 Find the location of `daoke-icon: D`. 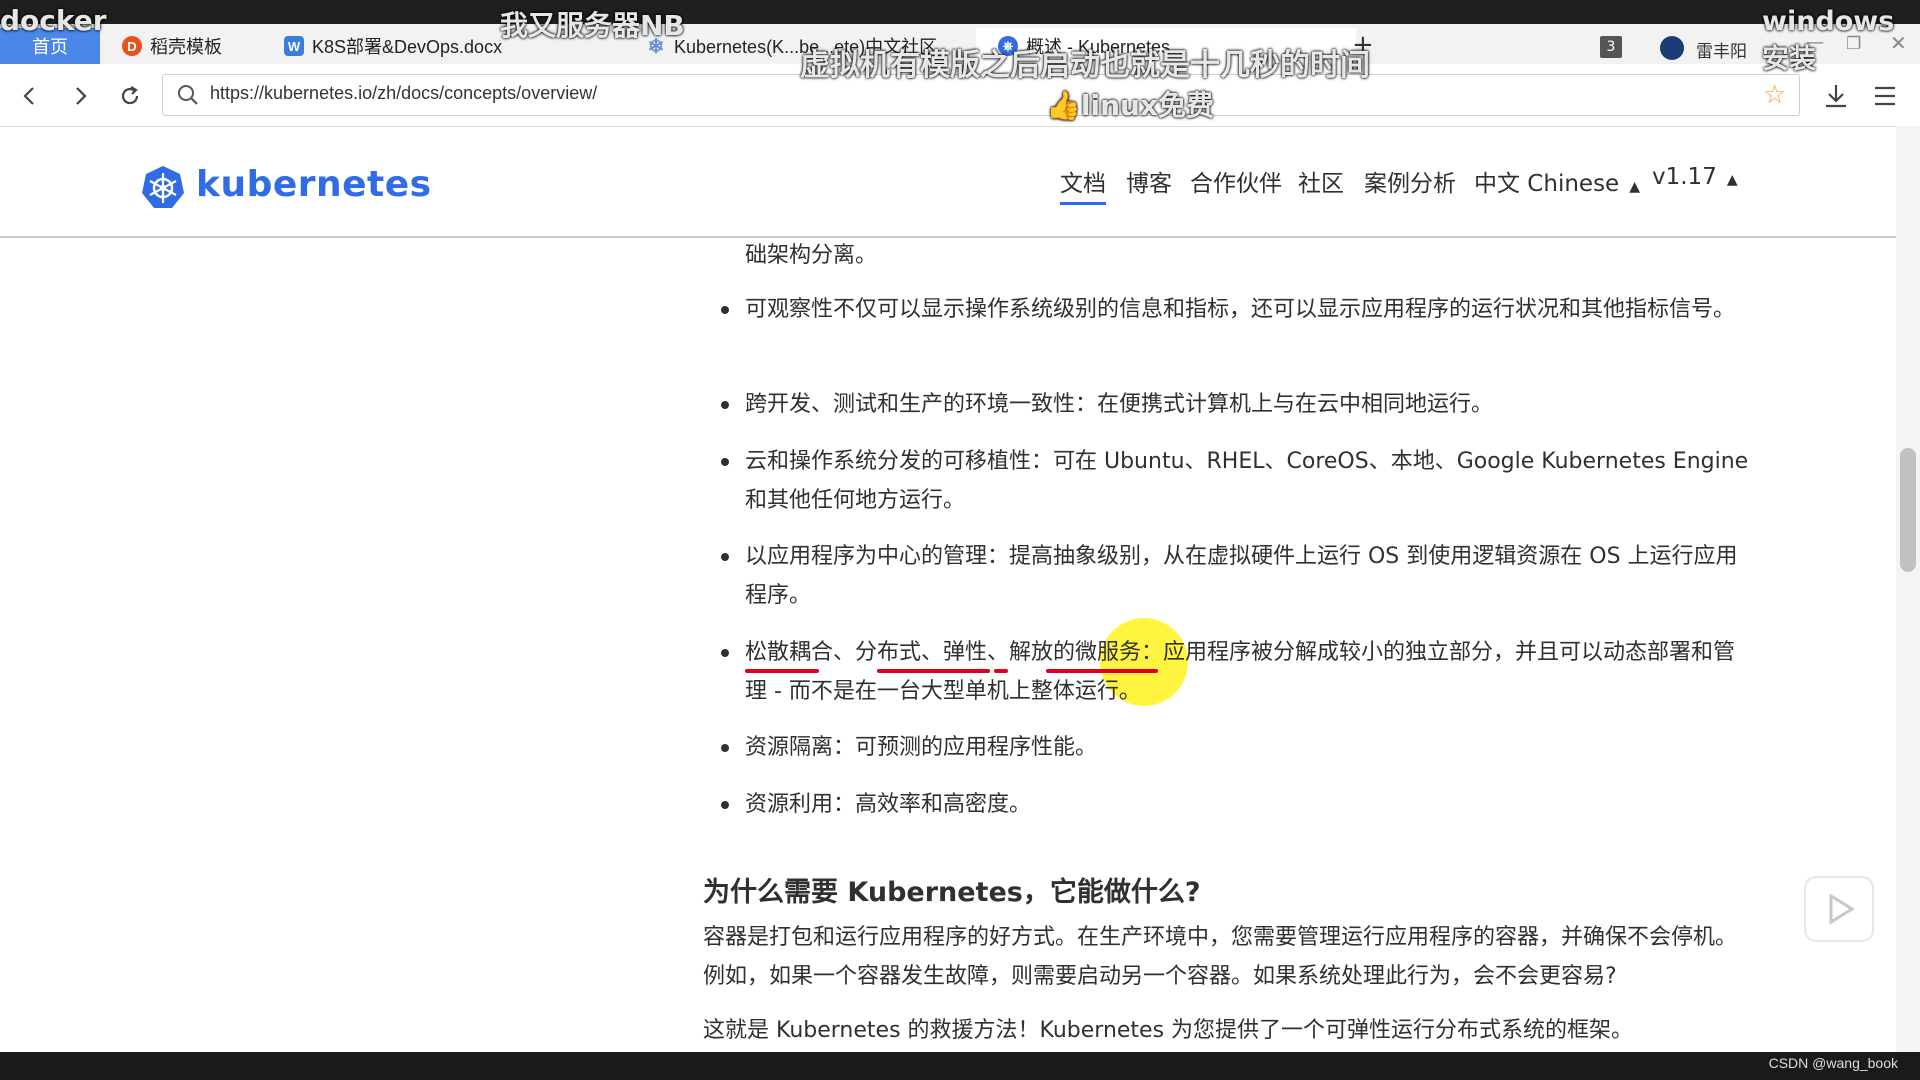

daoke-icon: D is located at coordinates (132, 46).